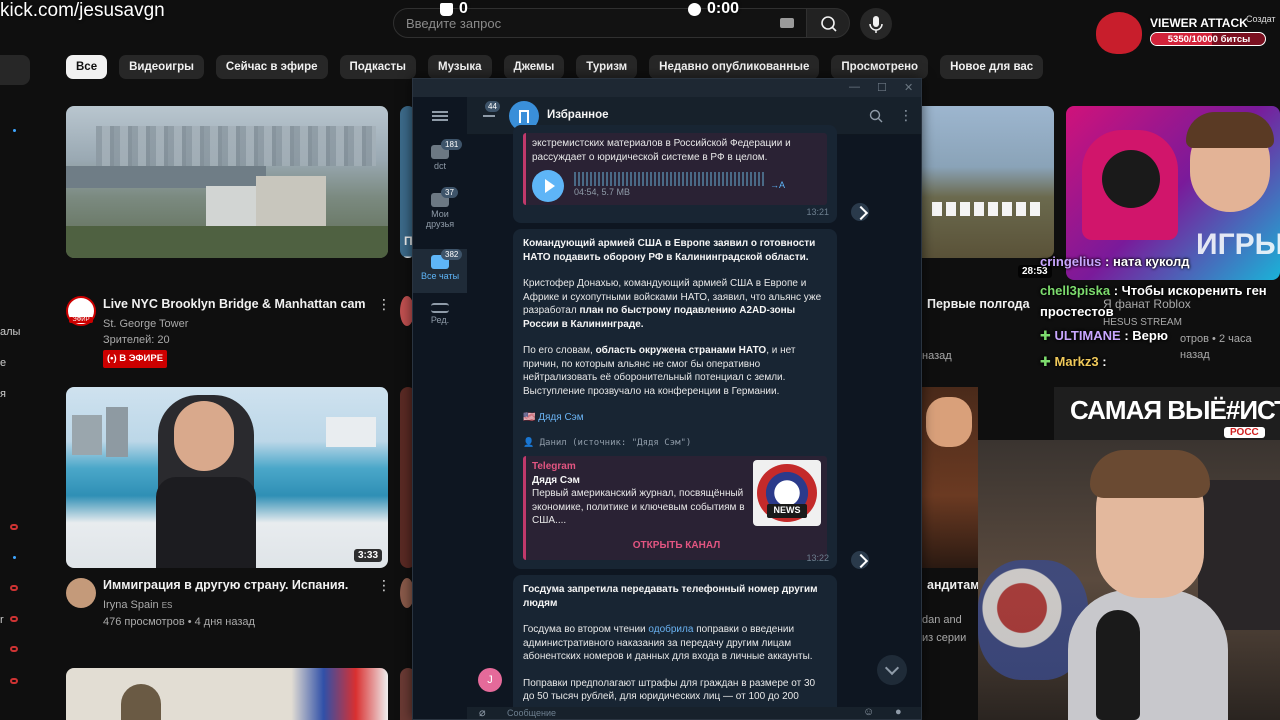  Describe the element at coordinates (1071, 261) in the screenshot. I see `chat-username: cringelius` at that location.